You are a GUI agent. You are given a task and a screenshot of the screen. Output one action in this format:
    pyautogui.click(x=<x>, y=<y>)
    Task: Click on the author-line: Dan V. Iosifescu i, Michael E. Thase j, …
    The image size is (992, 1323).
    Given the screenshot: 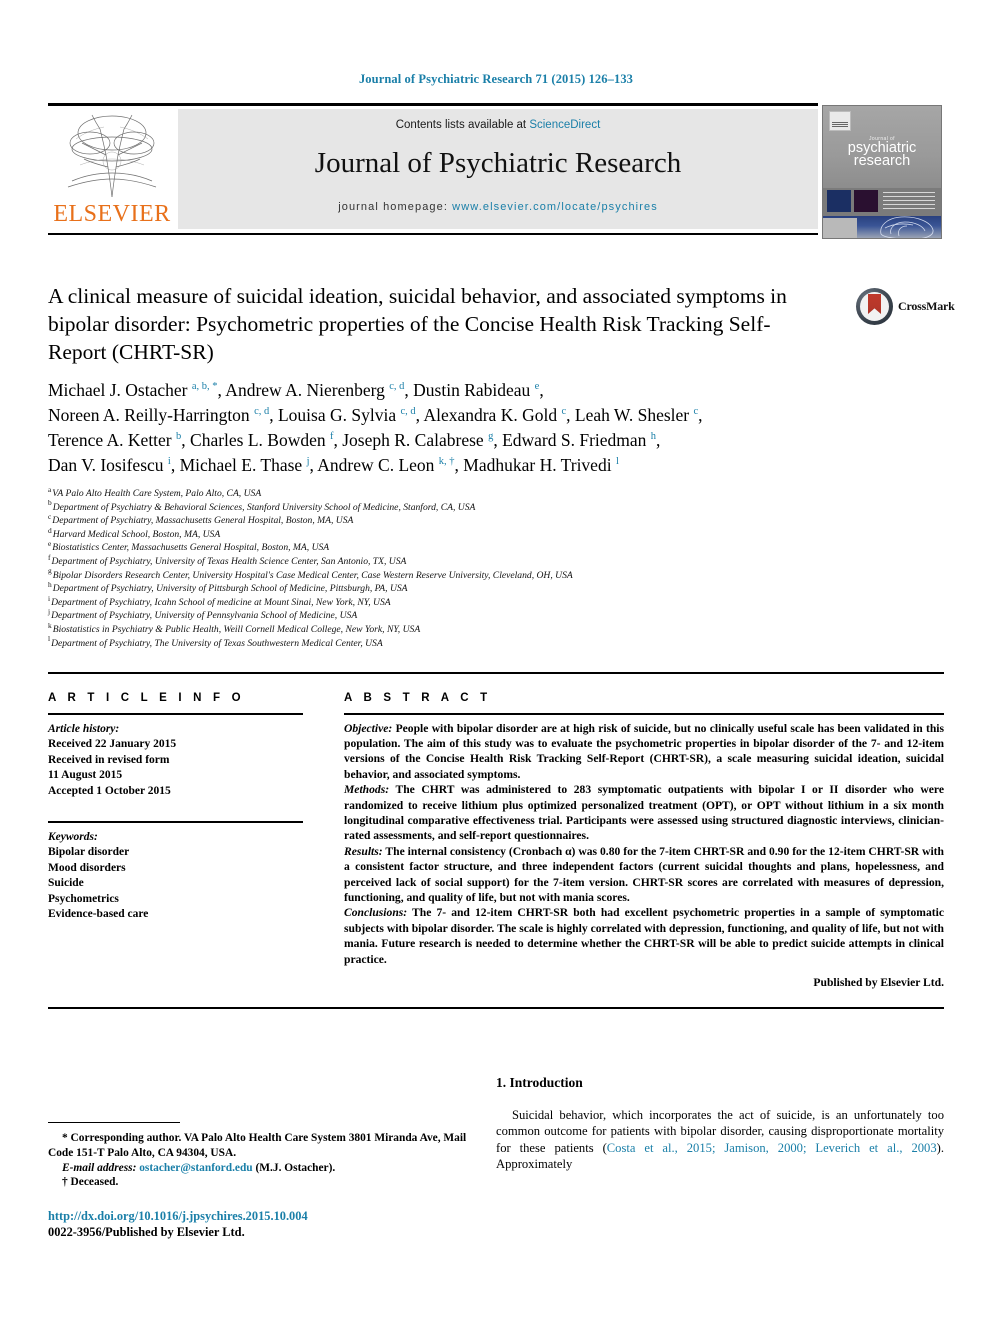 What is the action you would take?
    pyautogui.click(x=333, y=465)
    